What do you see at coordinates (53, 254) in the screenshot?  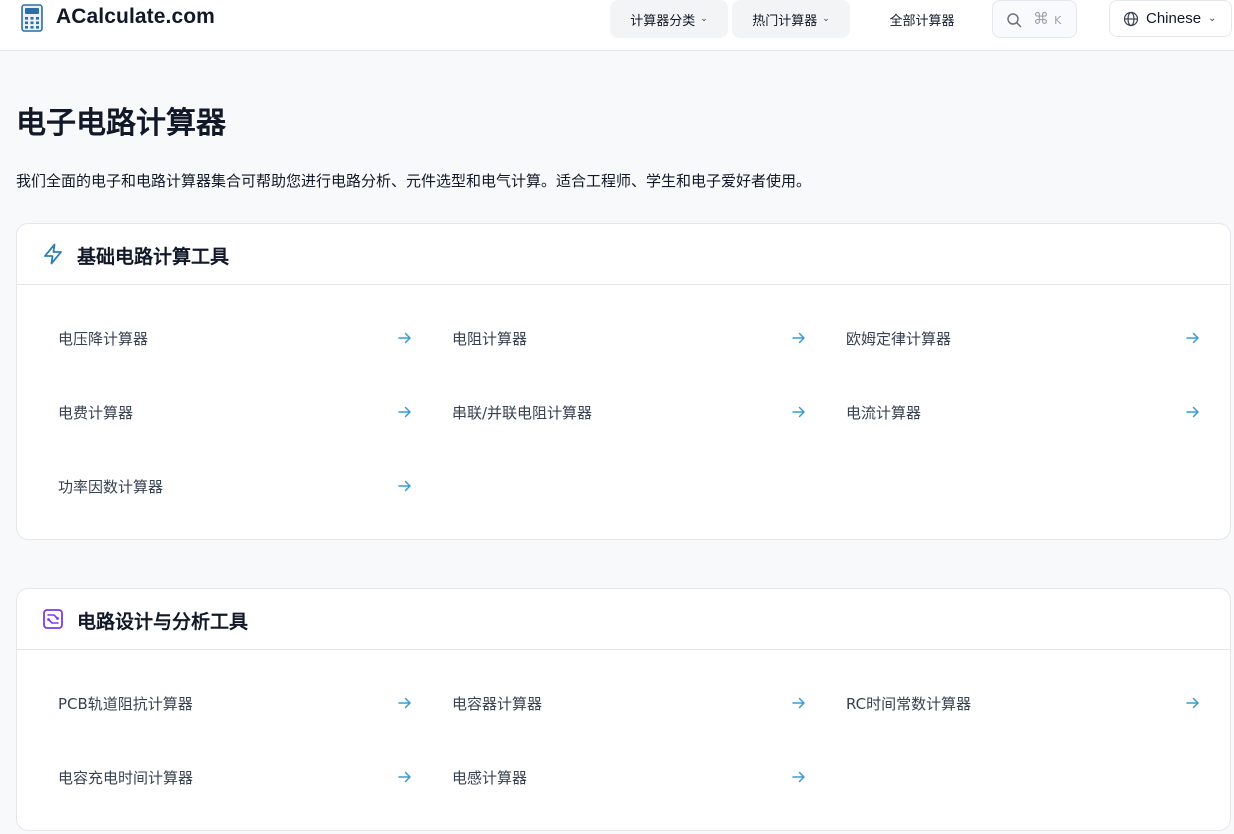 I see `lightning-icon` at bounding box center [53, 254].